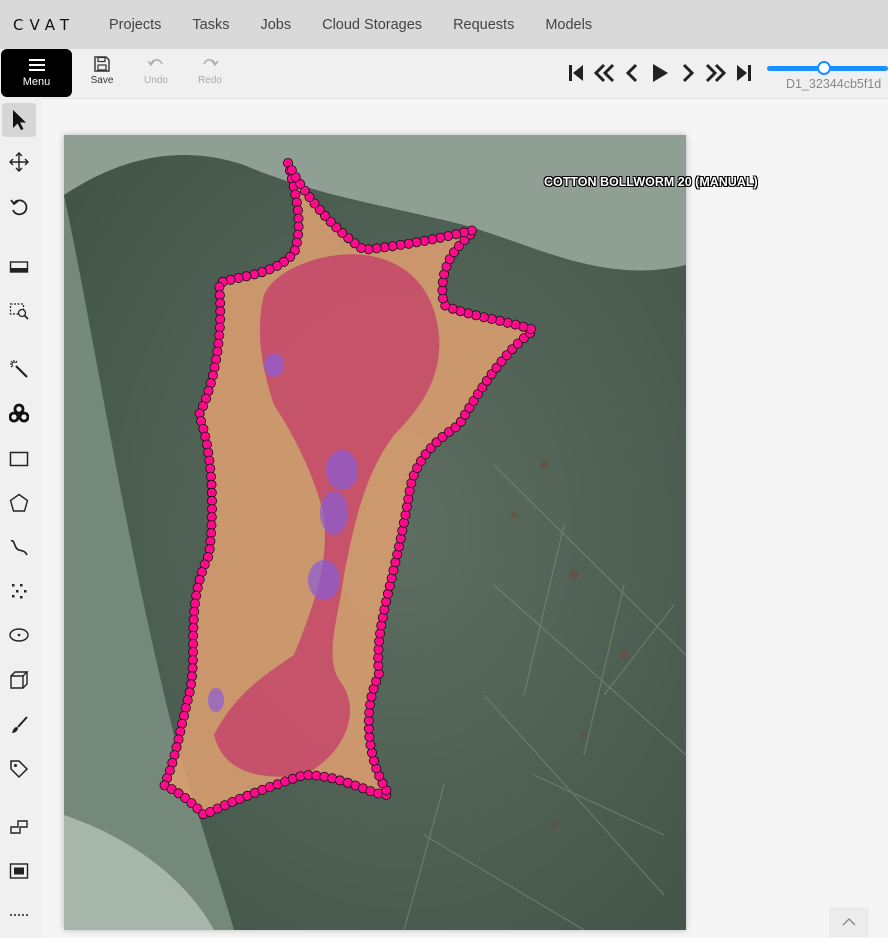 Image resolution: width=888 pixels, height=938 pixels. Describe the element at coordinates (19, 769) in the screenshot. I see `tag-icon` at that location.